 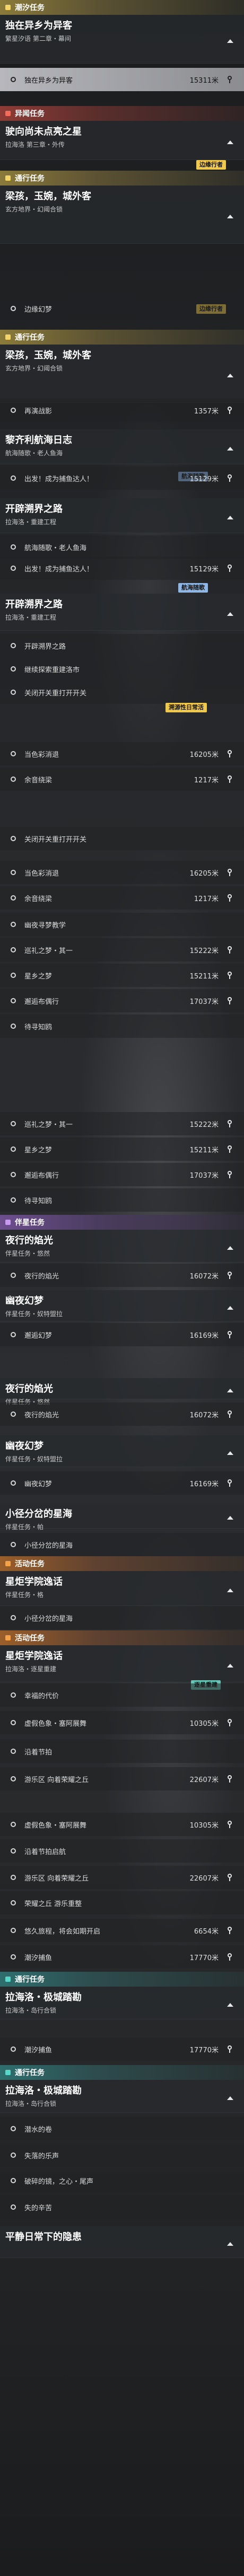 I want to click on quest-card: 小径分岔的星海 伴星任务・帕, so click(x=122, y=1517).